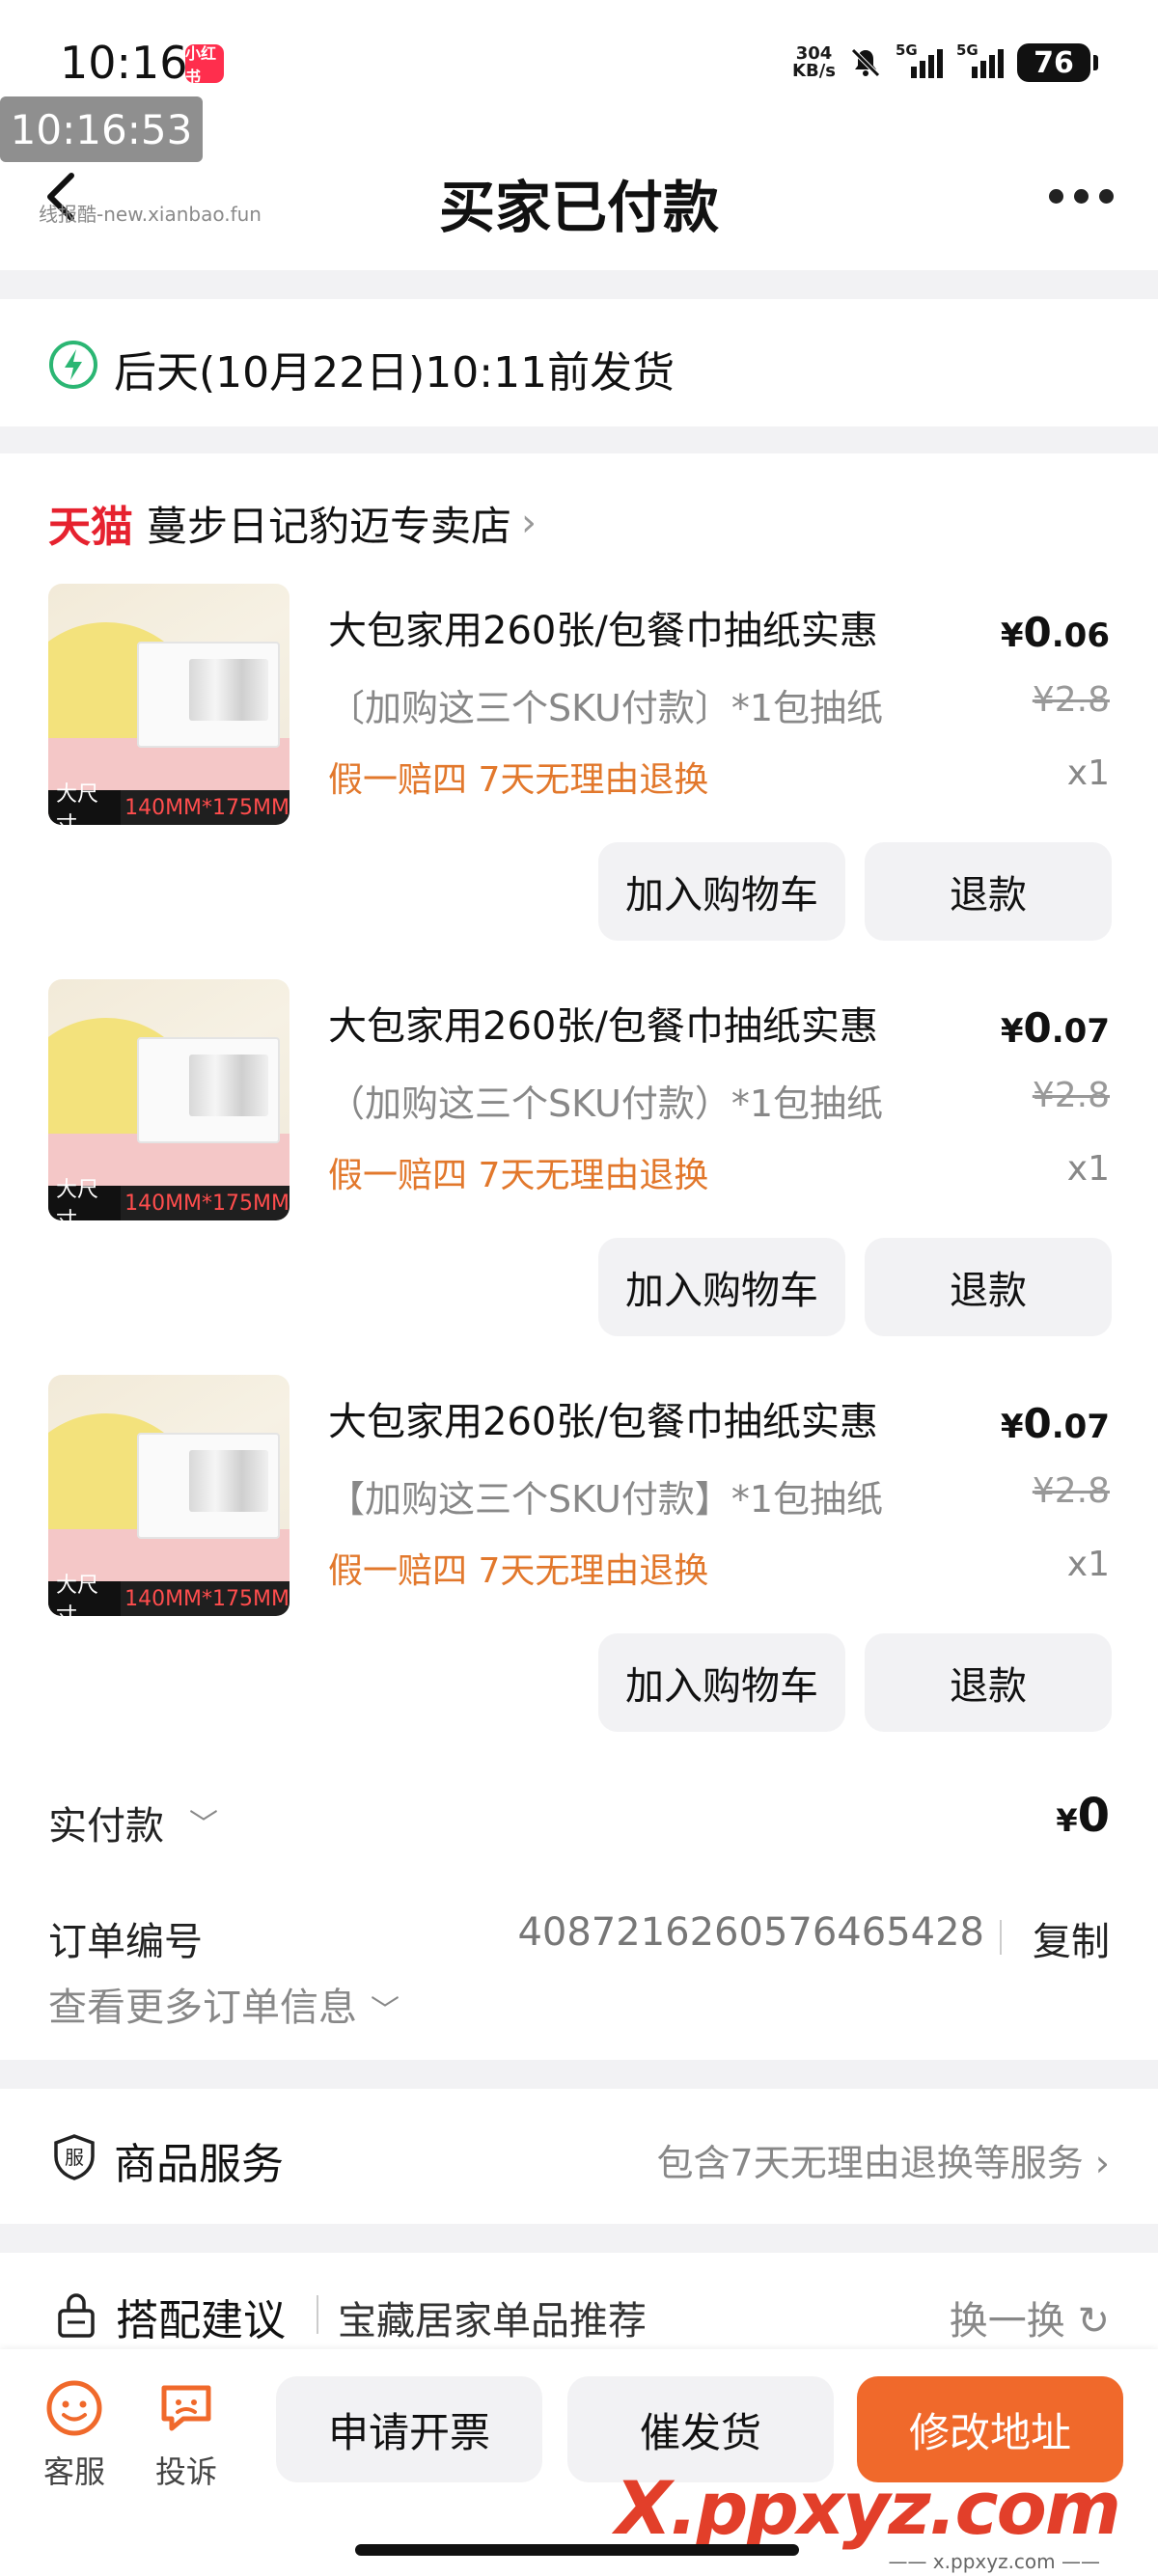  Describe the element at coordinates (868, 2508) in the screenshot. I see `site-watermark: X.ppxyz.com` at that location.